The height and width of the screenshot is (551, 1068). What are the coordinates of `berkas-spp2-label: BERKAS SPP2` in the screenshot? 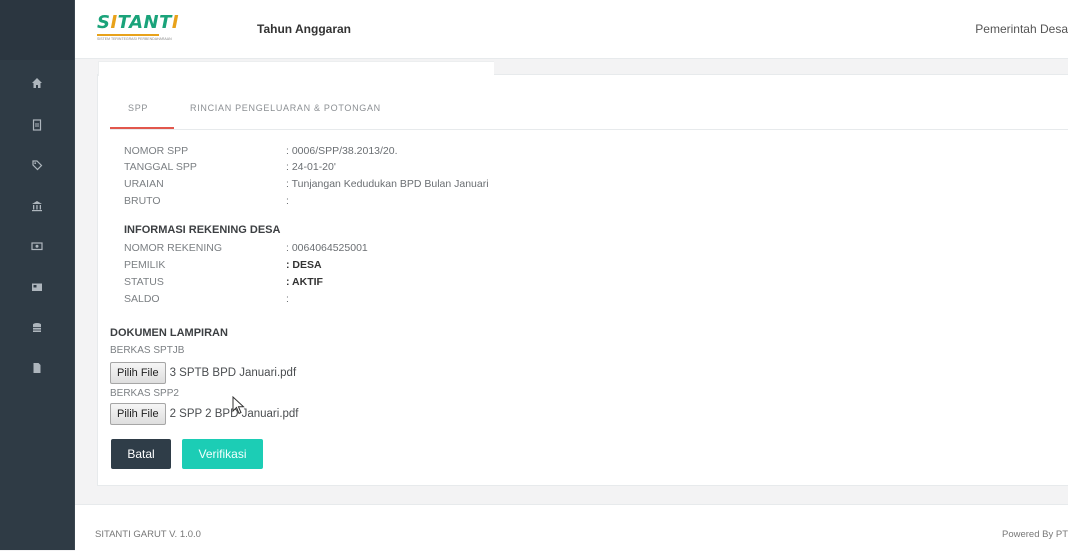 It's located at (144, 393).